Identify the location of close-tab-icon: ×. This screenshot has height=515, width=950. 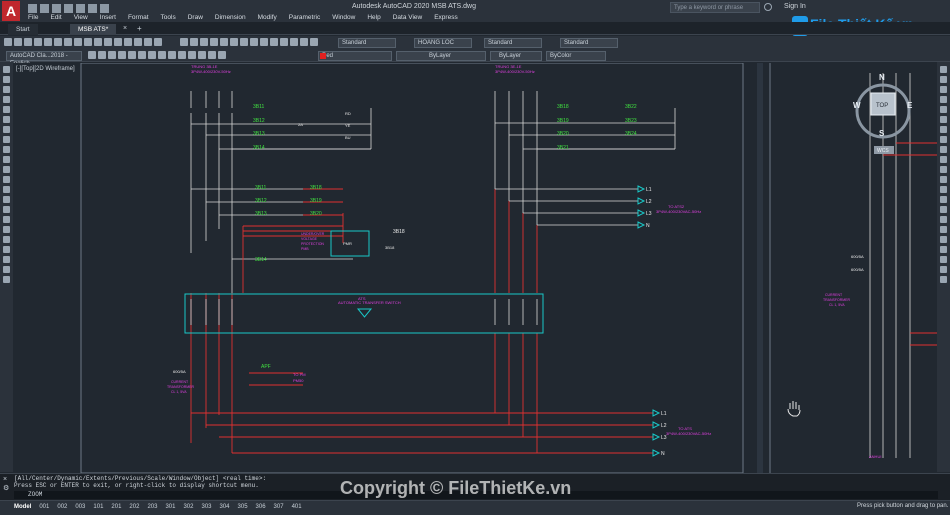
(125, 28).